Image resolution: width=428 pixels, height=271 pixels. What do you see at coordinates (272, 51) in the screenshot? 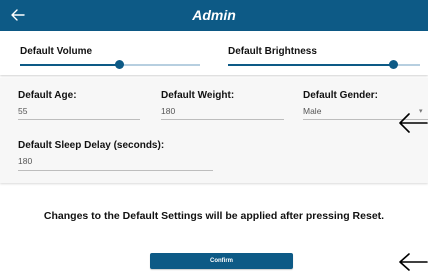
I see `brightness-label: Default Brightness` at bounding box center [272, 51].